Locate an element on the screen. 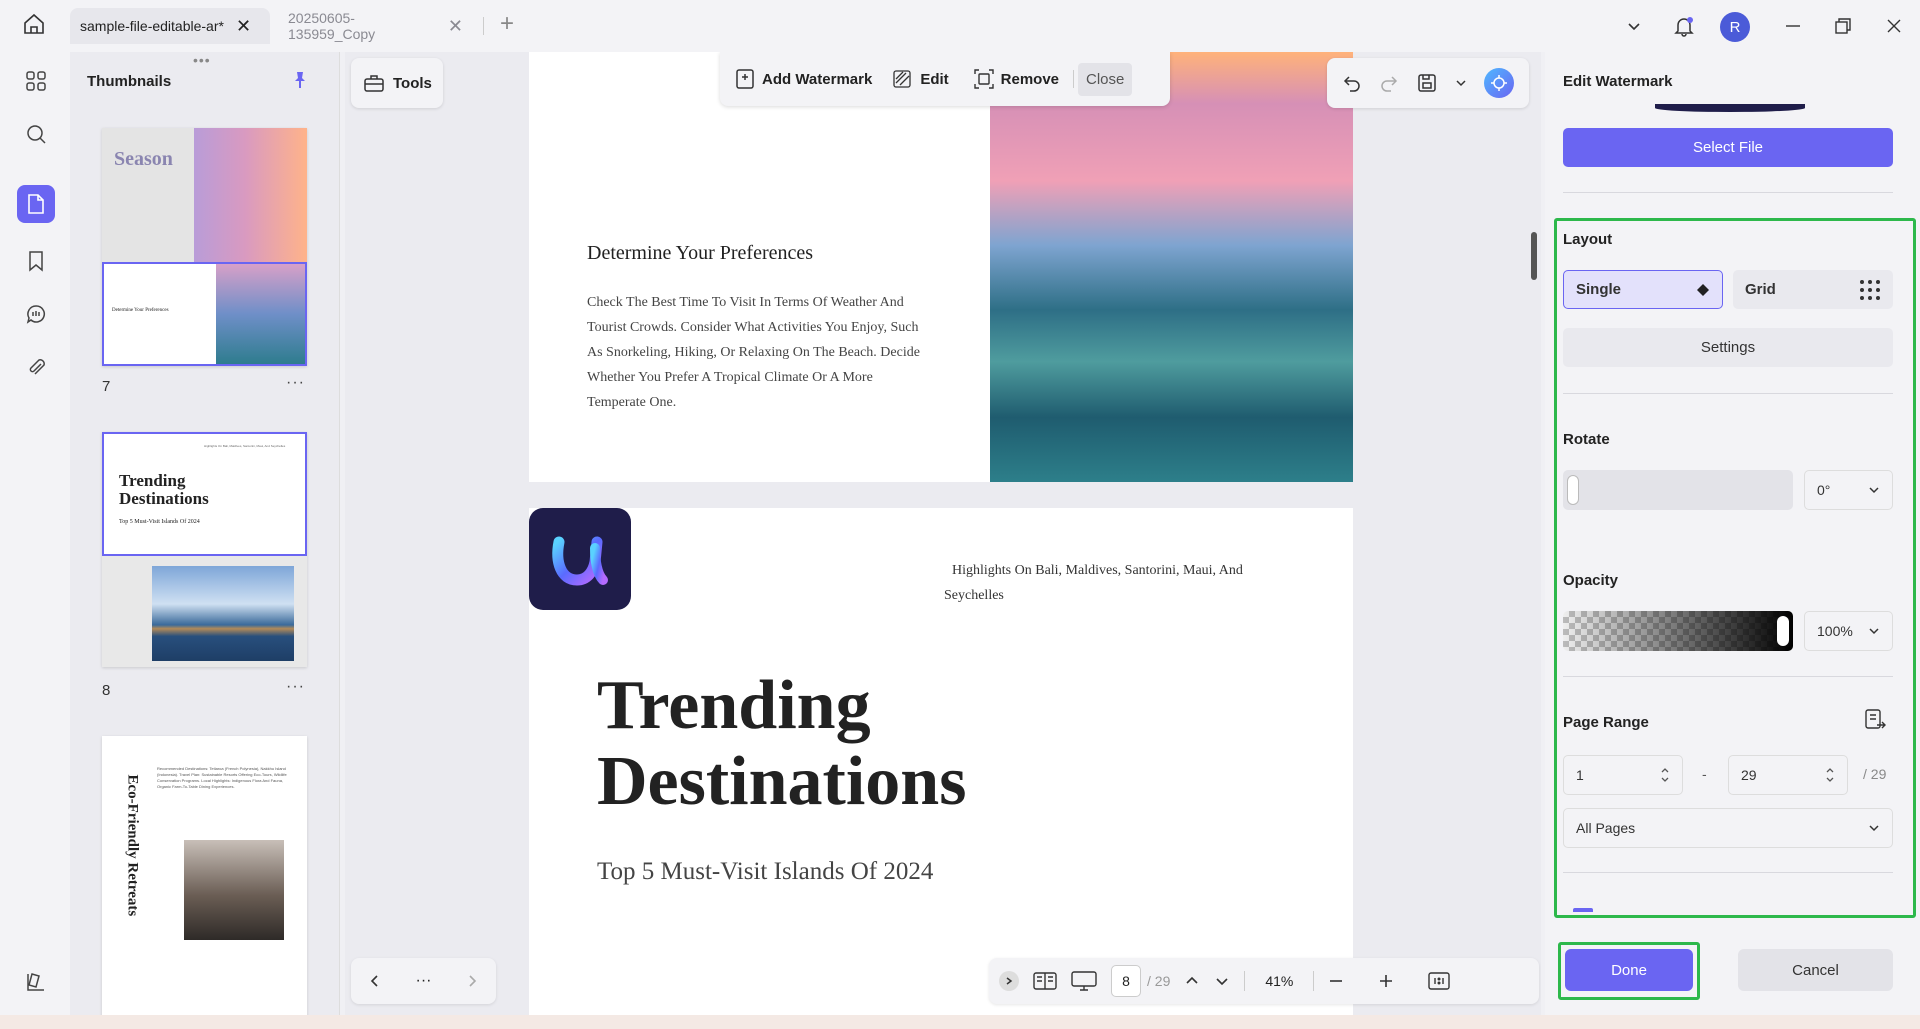  select-file-button: Select File is located at coordinates (1728, 147).